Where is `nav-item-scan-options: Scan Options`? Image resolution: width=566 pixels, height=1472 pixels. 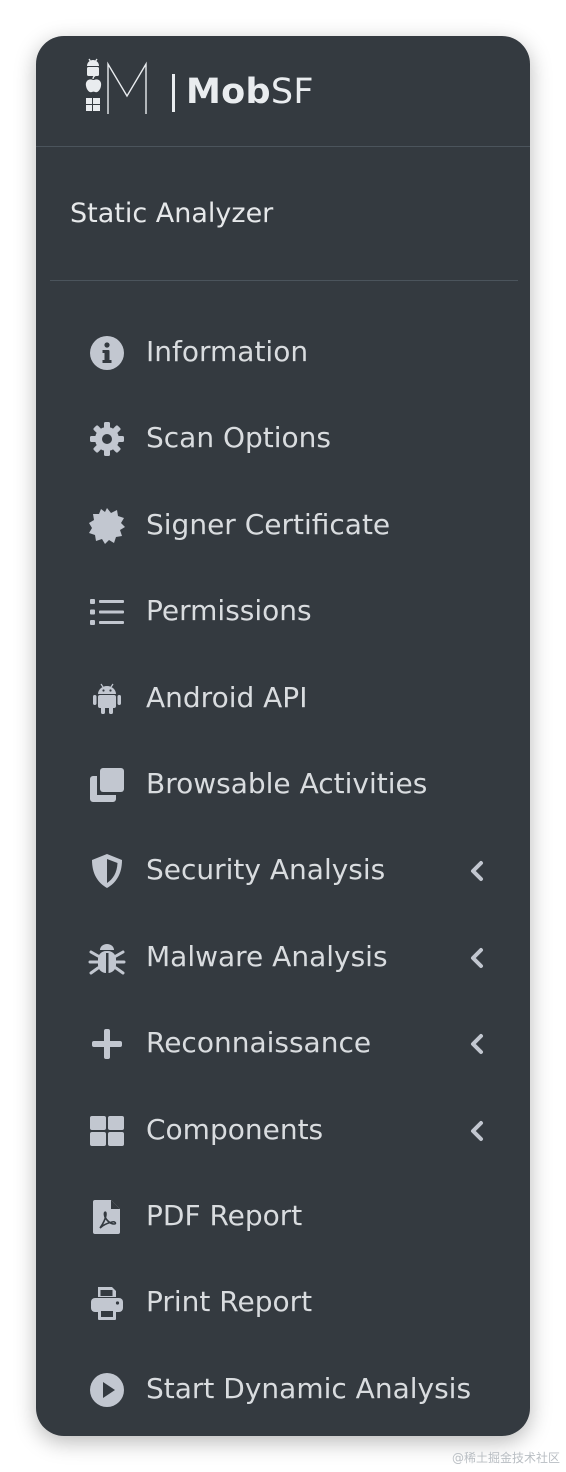 nav-item-scan-options: Scan Options is located at coordinates (283, 439).